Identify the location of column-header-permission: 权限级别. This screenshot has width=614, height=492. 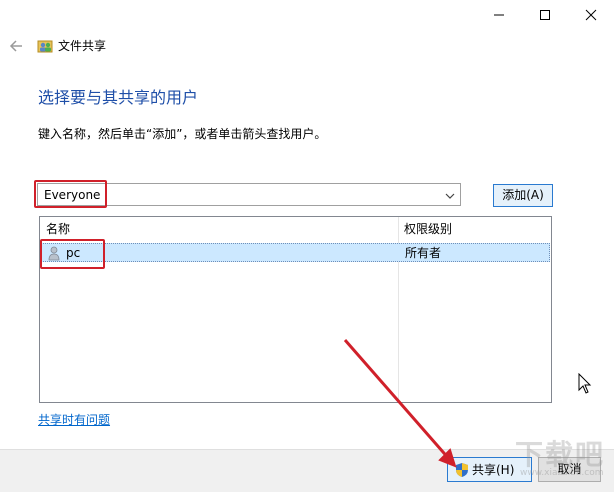
(428, 229).